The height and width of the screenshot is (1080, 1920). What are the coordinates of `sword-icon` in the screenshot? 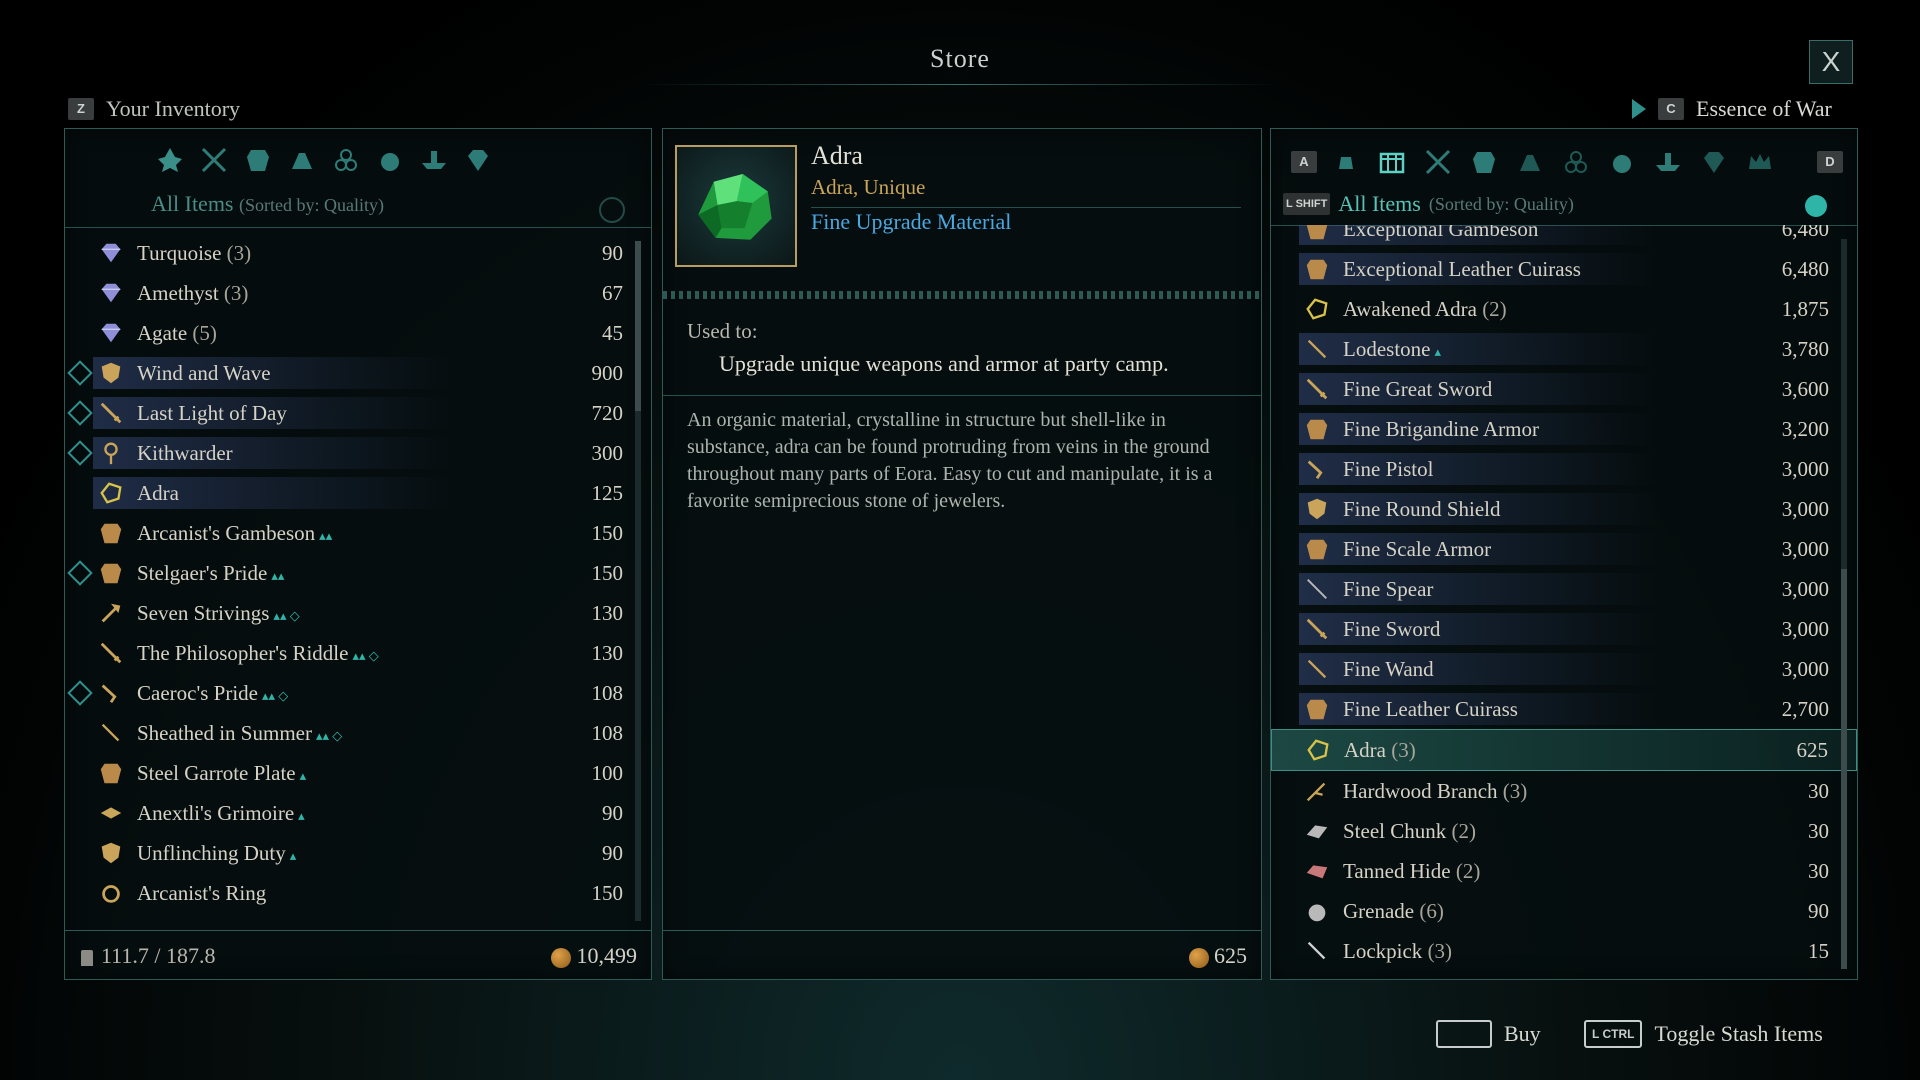 It's located at (1317, 629).